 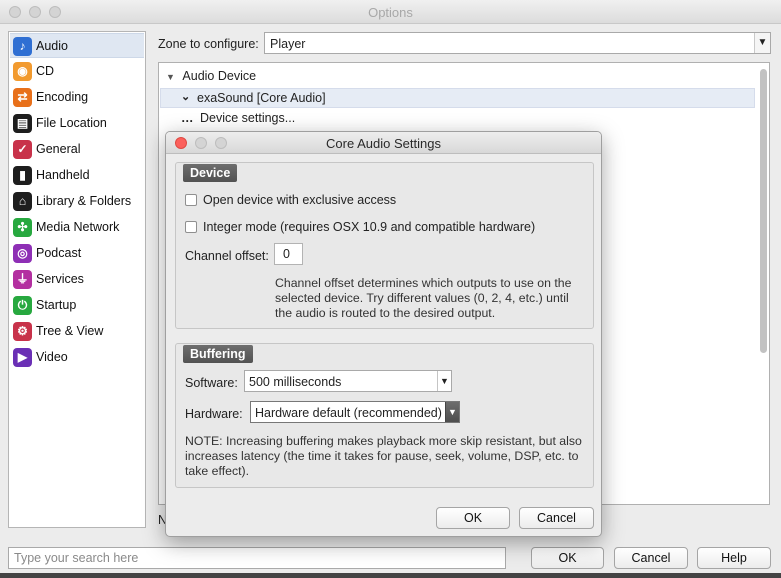 I want to click on software-label: Software:, so click(x=211, y=383).